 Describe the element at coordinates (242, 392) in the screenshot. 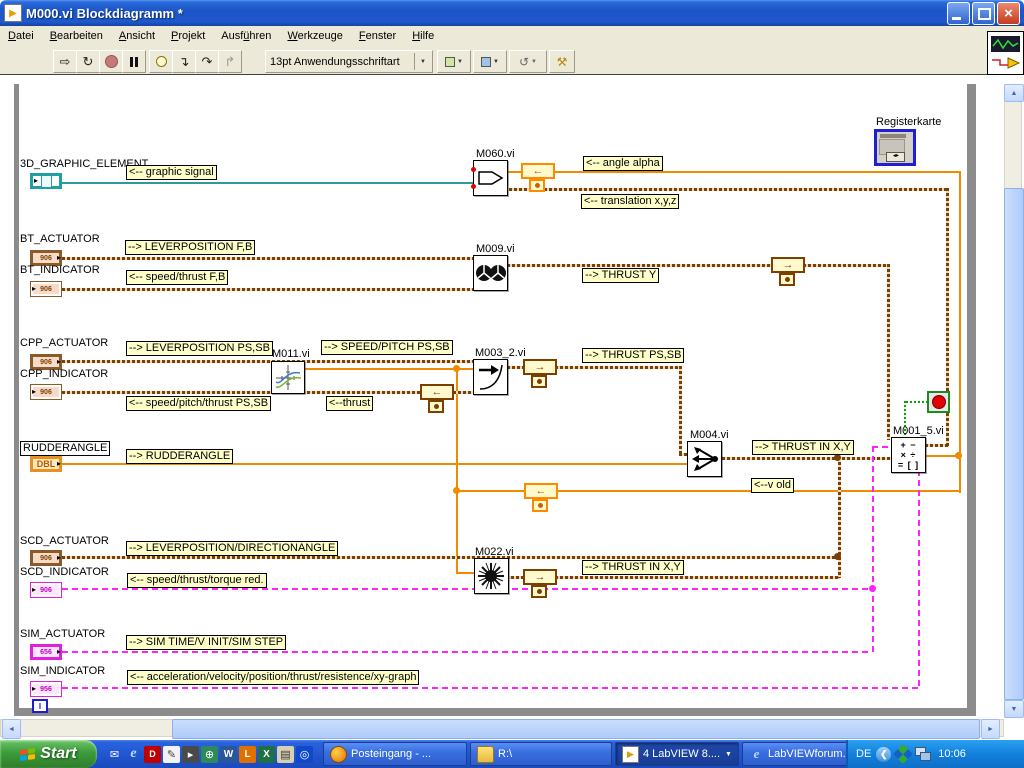

I see `wire-cpp-indicator` at that location.